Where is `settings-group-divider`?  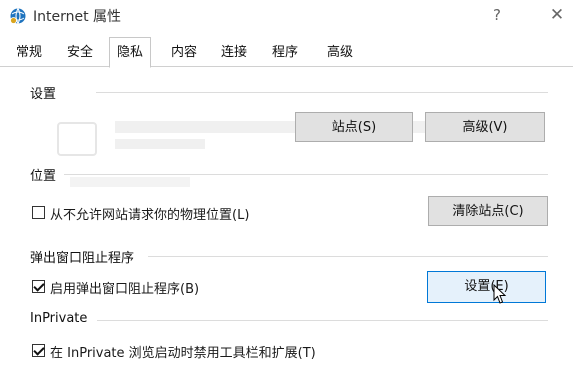 settings-group-divider is located at coordinates (322, 92).